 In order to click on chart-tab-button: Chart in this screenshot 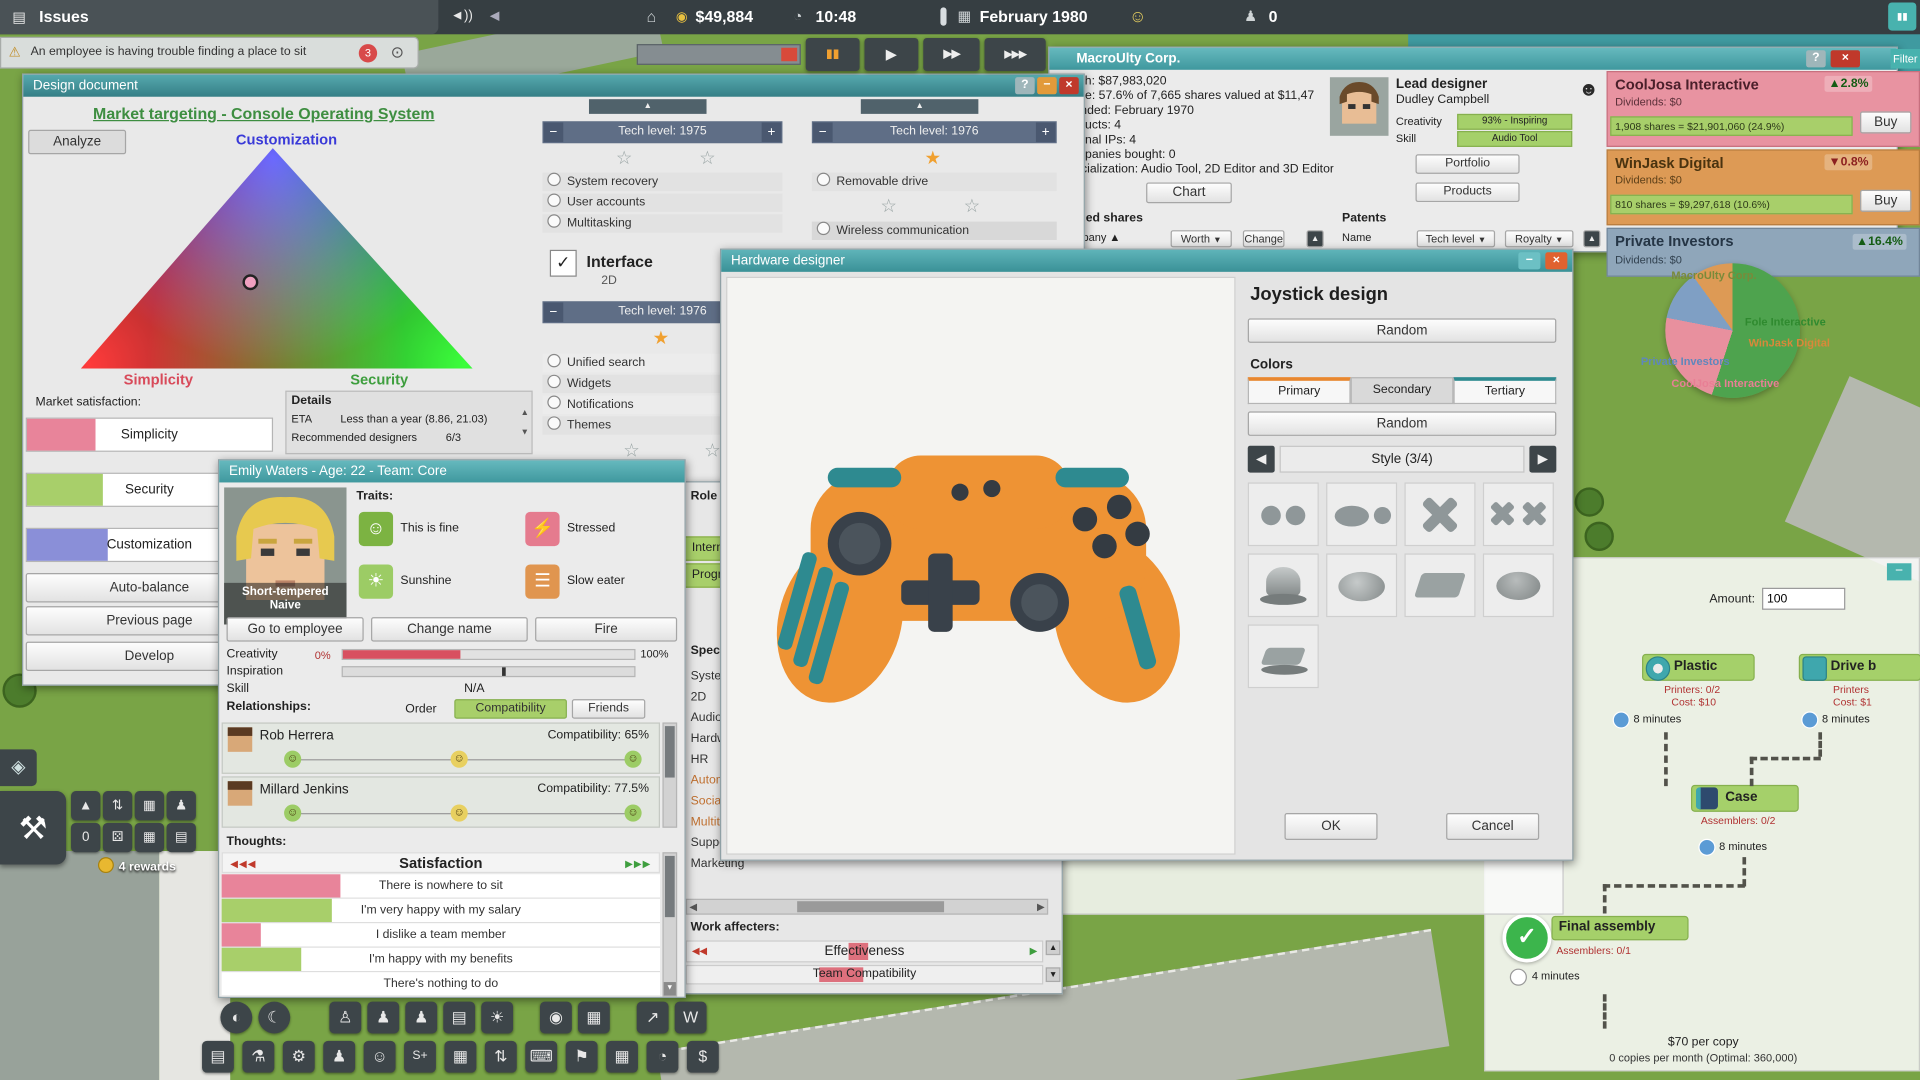, I will do `click(1189, 193)`.